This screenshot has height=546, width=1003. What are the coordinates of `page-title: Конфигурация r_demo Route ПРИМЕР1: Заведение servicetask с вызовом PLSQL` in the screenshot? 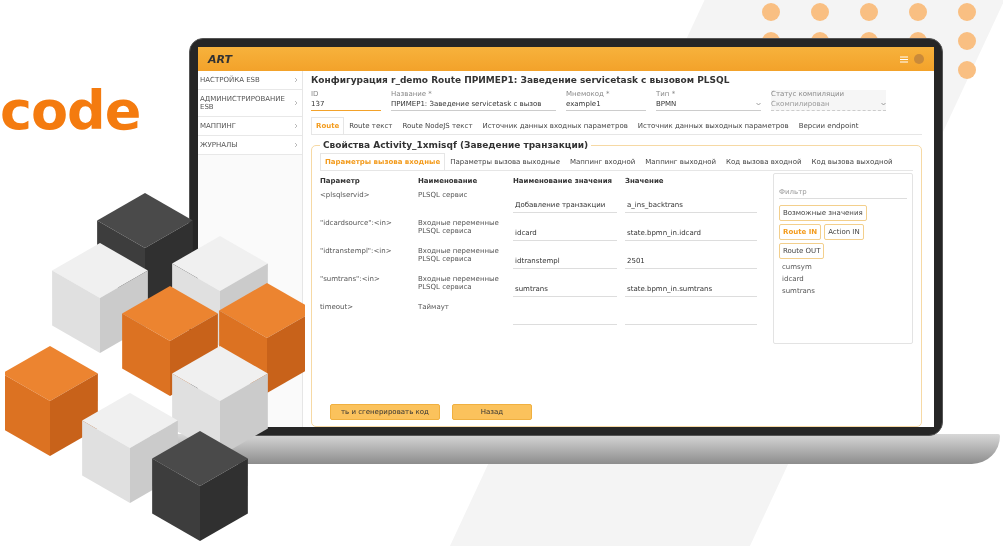 It's located at (521, 80).